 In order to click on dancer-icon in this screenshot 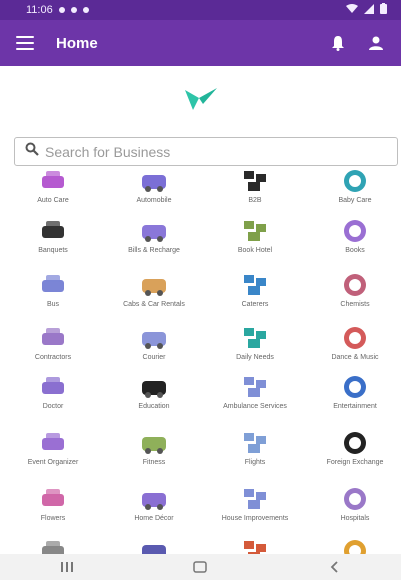, I will do `click(355, 338)`.